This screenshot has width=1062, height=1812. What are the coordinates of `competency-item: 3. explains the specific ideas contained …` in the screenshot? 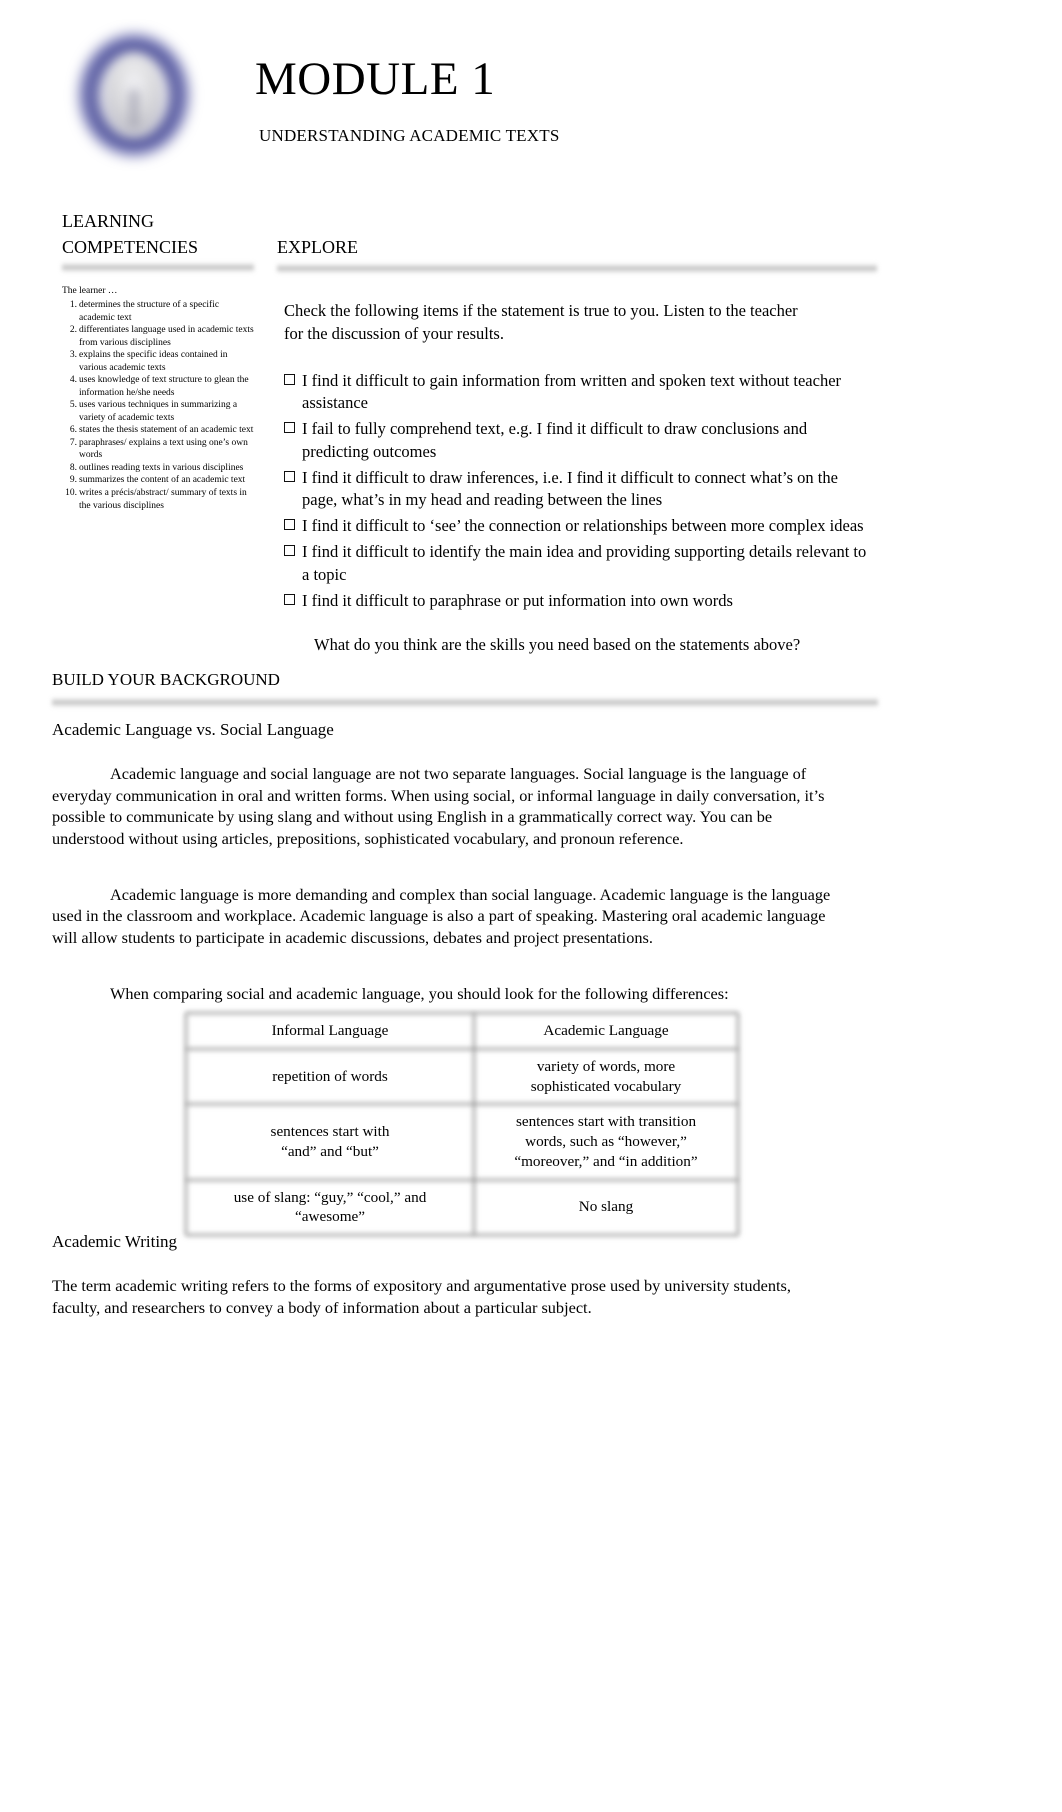 It's located at (158, 361).